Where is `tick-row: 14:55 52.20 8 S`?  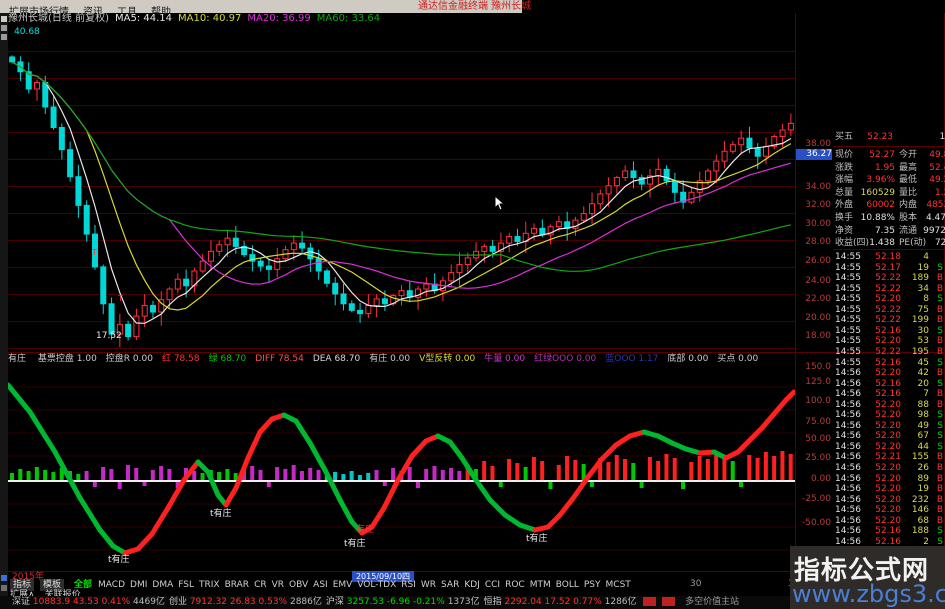 tick-row: 14:55 52.20 8 S is located at coordinates (889, 299).